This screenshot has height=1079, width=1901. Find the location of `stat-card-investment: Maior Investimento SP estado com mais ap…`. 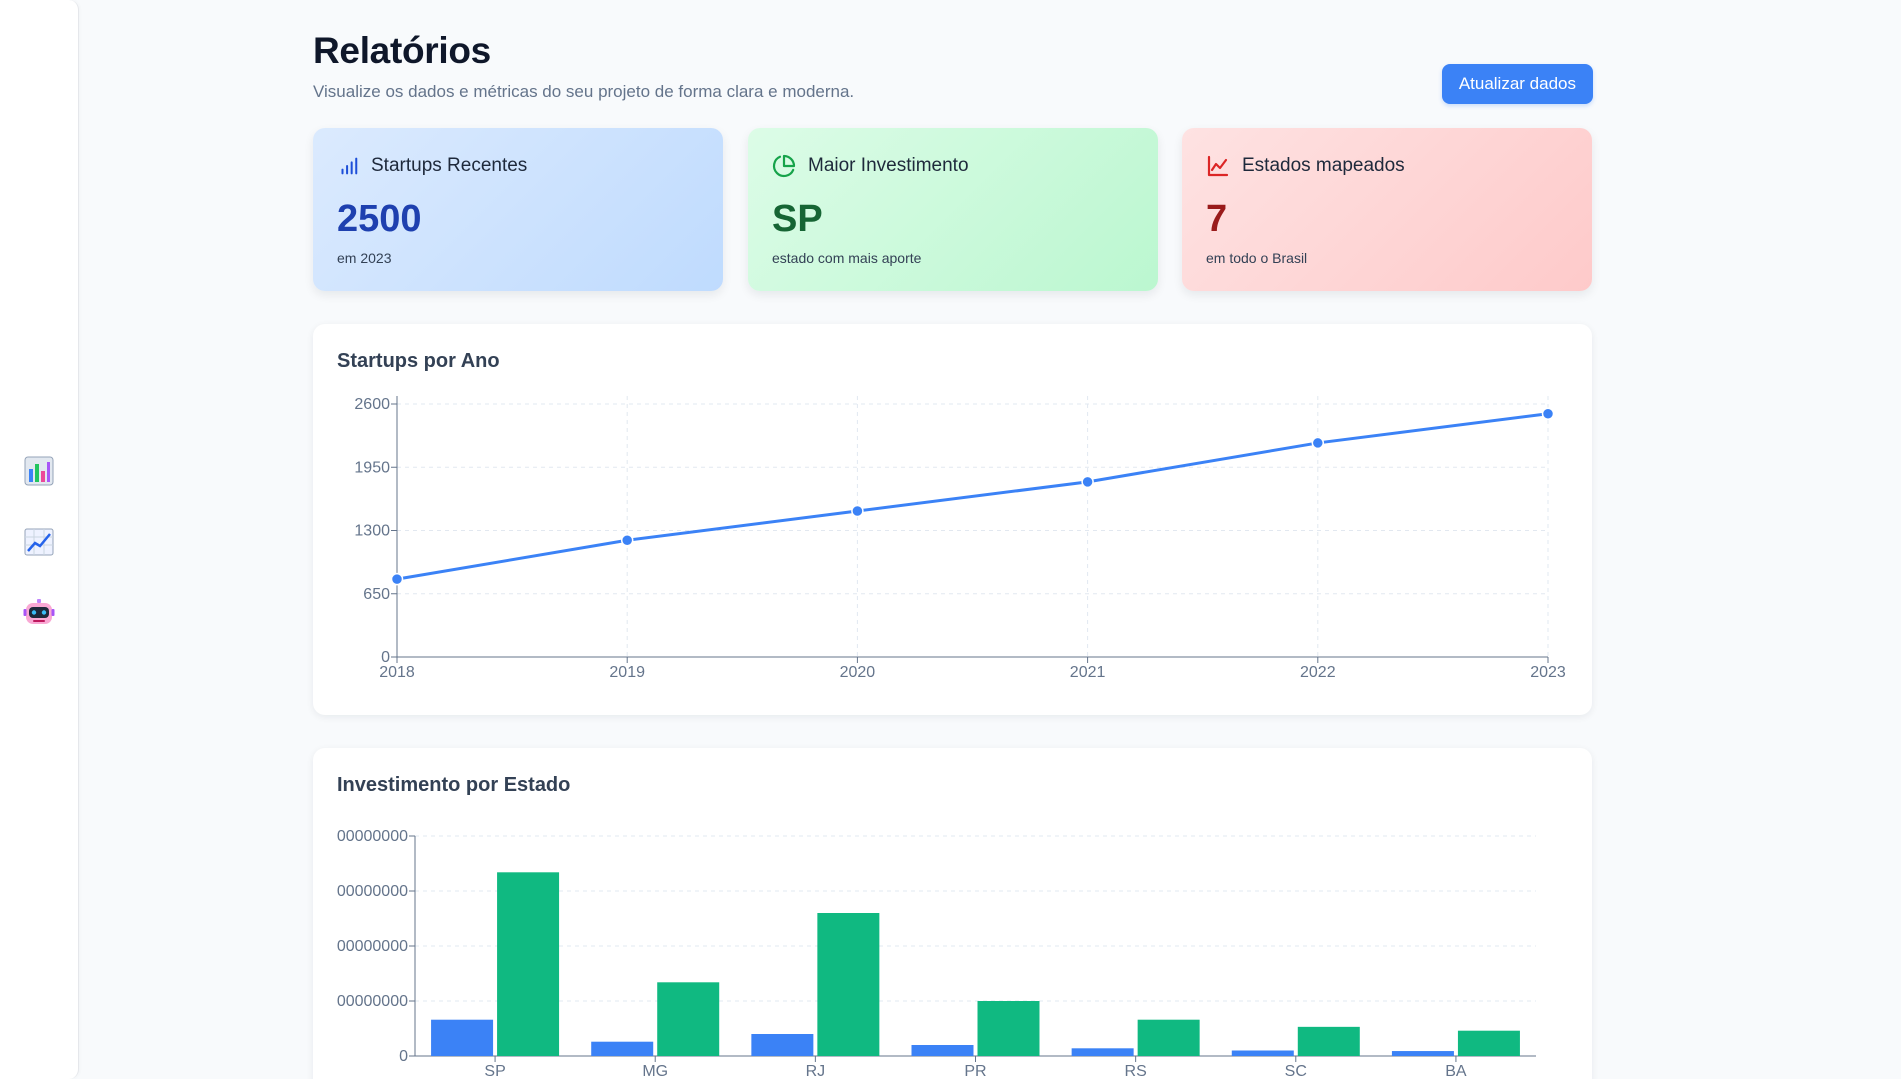

stat-card-investment: Maior Investimento SP estado com mais ap… is located at coordinates (953, 209).